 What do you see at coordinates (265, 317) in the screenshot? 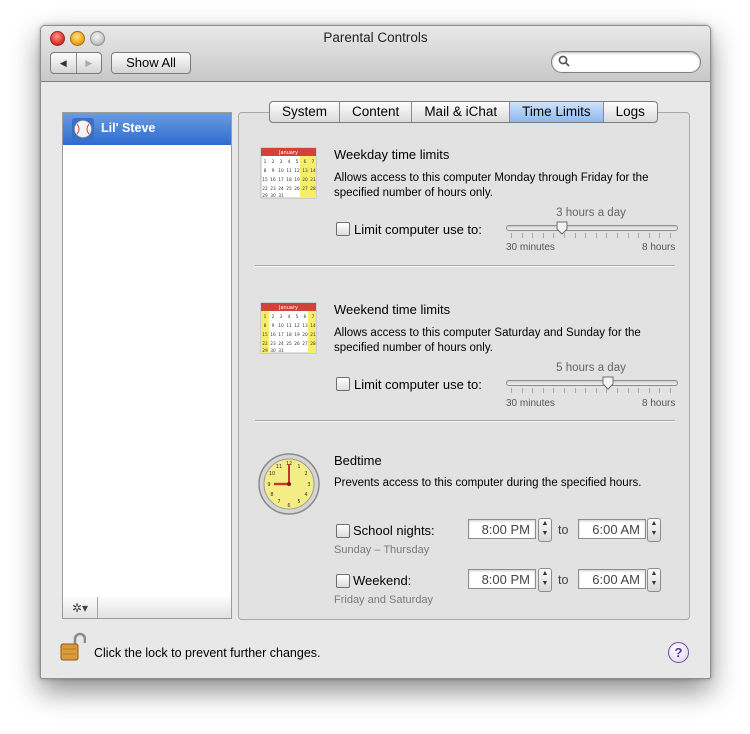
I see `svg-text: 1` at bounding box center [265, 317].